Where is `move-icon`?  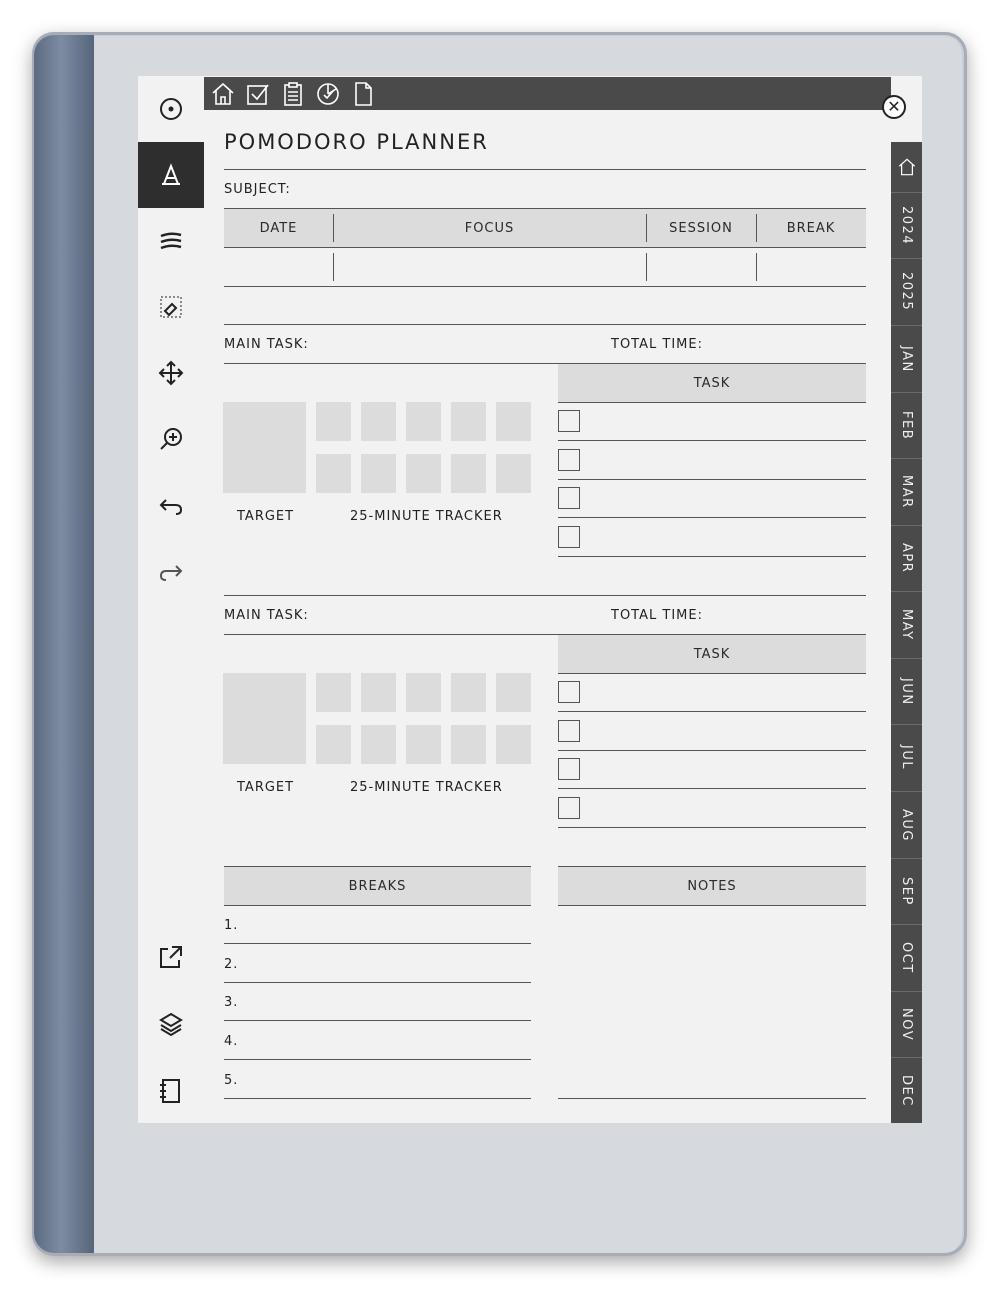
move-icon is located at coordinates (171, 373).